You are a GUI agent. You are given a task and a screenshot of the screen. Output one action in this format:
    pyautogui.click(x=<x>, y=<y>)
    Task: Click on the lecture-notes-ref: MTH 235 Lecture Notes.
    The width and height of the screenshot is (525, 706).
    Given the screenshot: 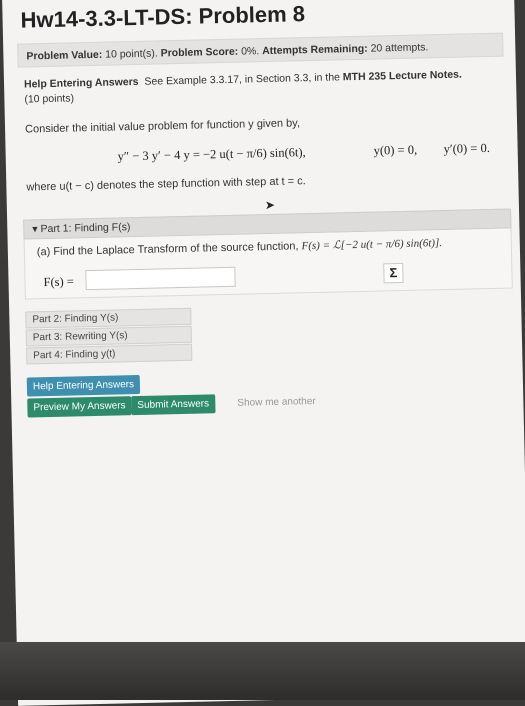 What is the action you would take?
    pyautogui.click(x=402, y=76)
    